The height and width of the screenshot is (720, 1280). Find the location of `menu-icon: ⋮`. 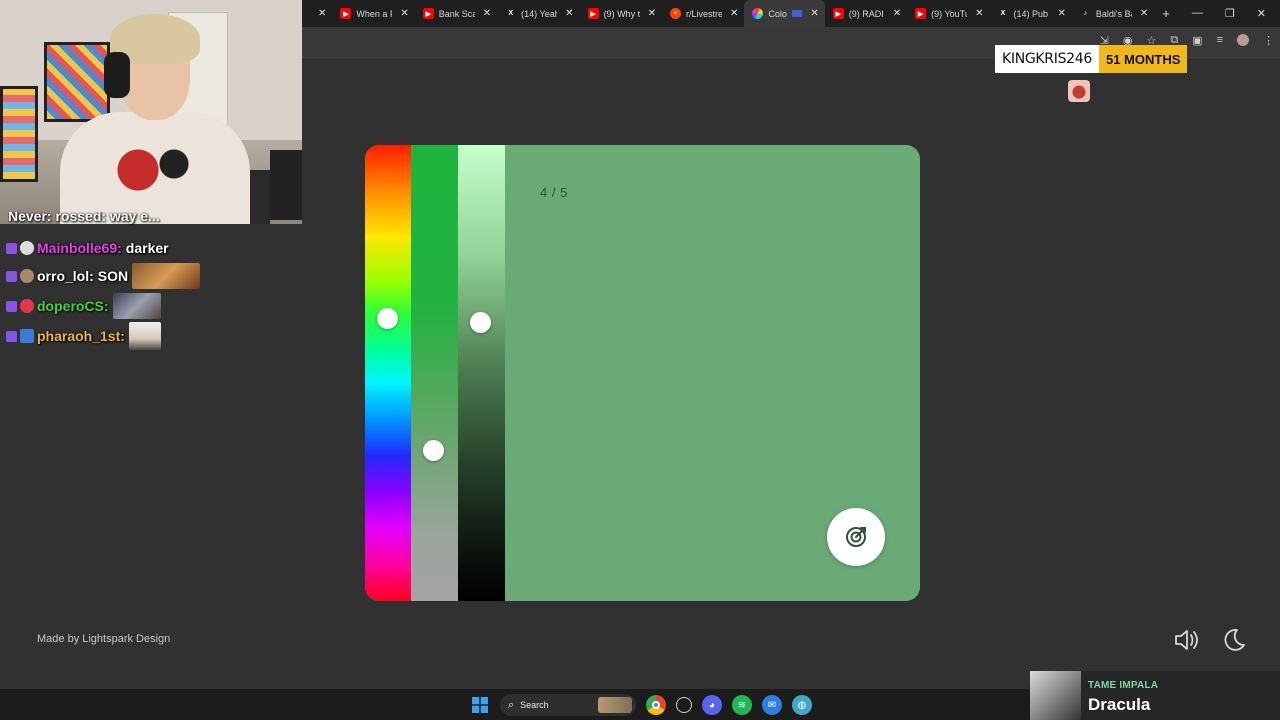

menu-icon: ⋮ is located at coordinates (1268, 40).